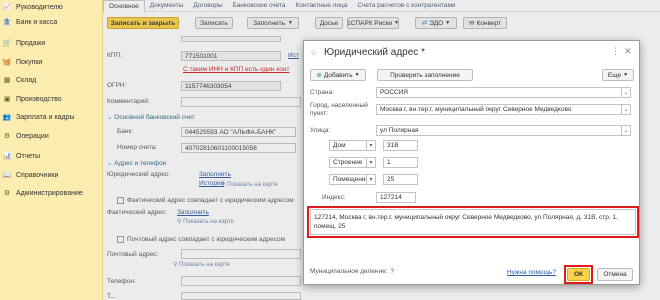 This screenshot has height=300, width=660. I want to click on building-field: 1, so click(400, 162).